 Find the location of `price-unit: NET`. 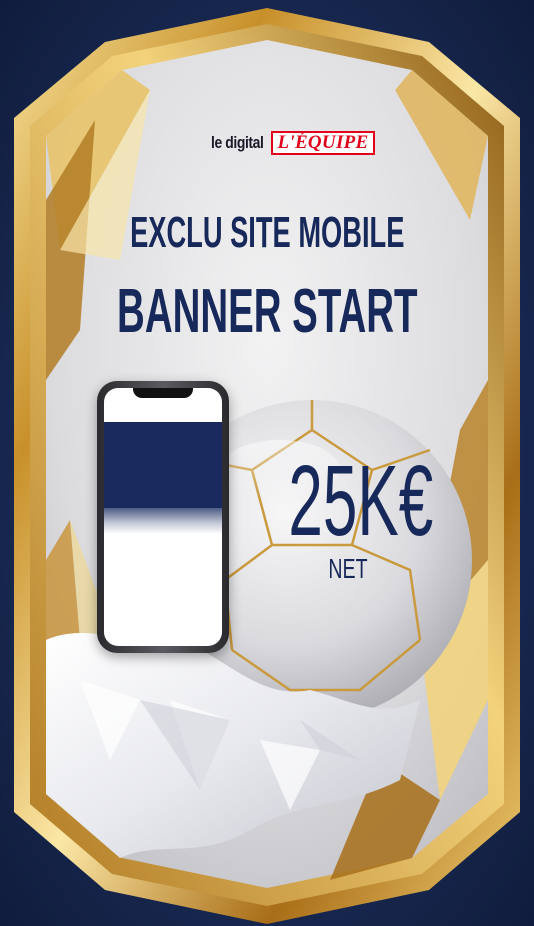

price-unit: NET is located at coordinates (348, 569).